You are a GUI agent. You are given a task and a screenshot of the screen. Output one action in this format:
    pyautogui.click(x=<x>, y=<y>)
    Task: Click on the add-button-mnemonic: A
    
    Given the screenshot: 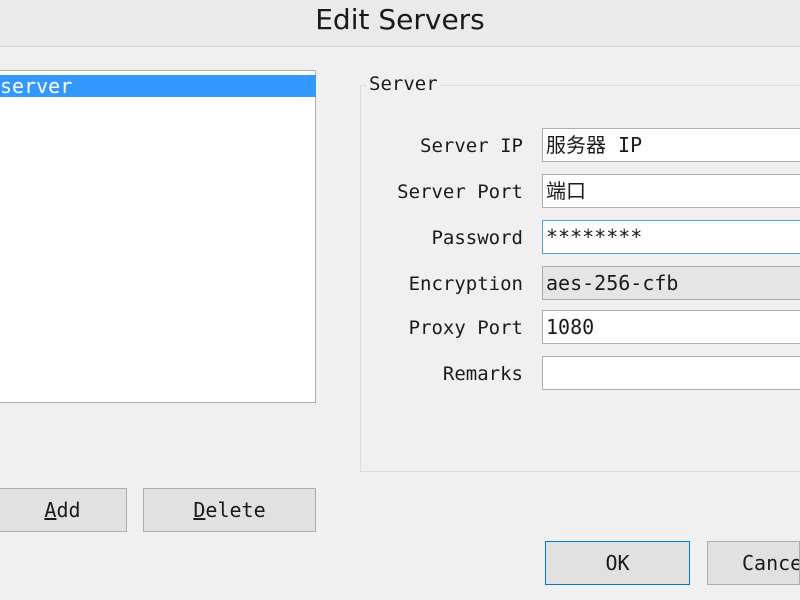 What is the action you would take?
    pyautogui.click(x=50, y=510)
    